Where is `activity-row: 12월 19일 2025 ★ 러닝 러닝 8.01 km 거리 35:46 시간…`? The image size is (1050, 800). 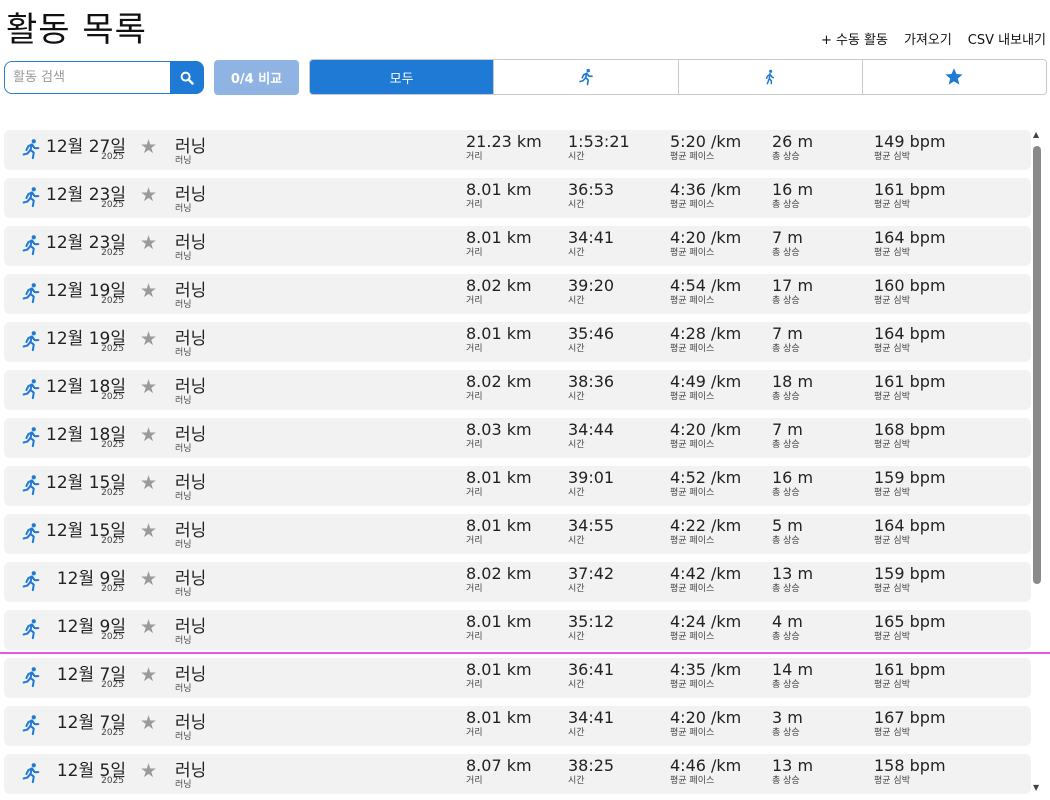
activity-row: 12월 19일 2025 ★ 러닝 러닝 8.01 km 거리 35:46 시간… is located at coordinates (517, 342).